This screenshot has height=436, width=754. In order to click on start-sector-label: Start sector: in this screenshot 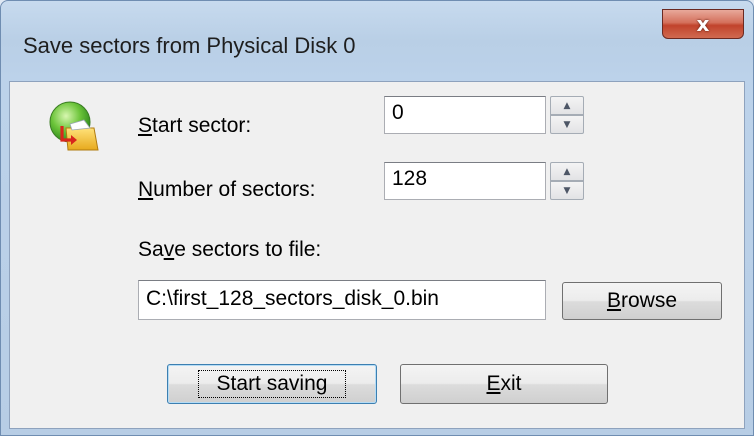, I will do `click(195, 125)`.